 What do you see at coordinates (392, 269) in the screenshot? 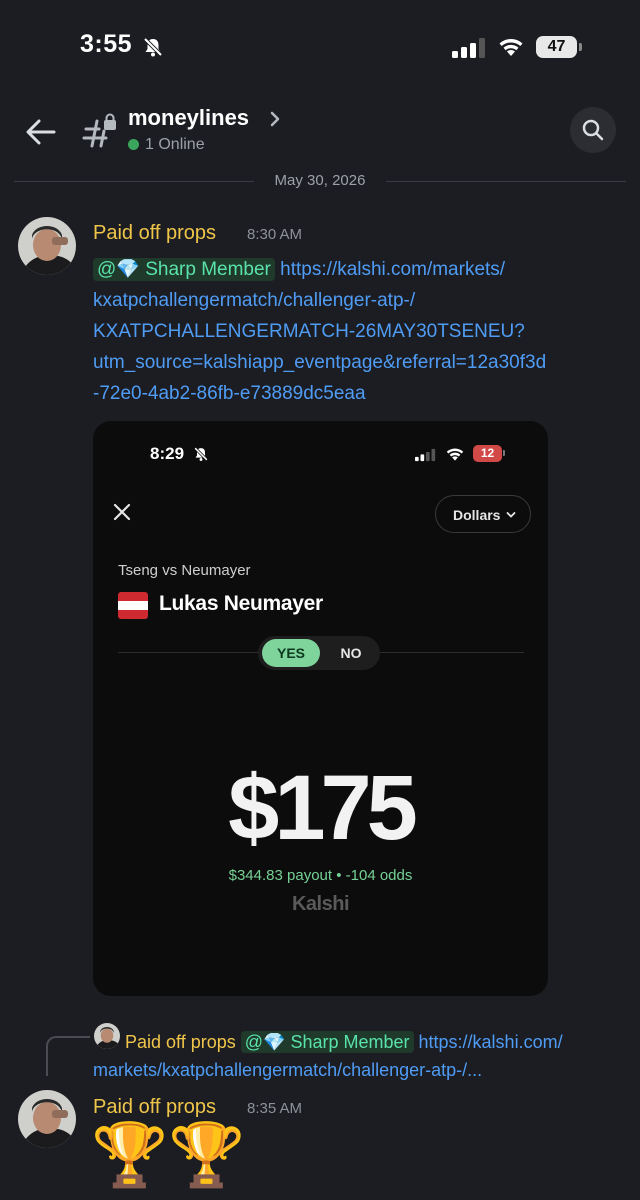
I see `message-link: https://kalshi.com/markets/` at bounding box center [392, 269].